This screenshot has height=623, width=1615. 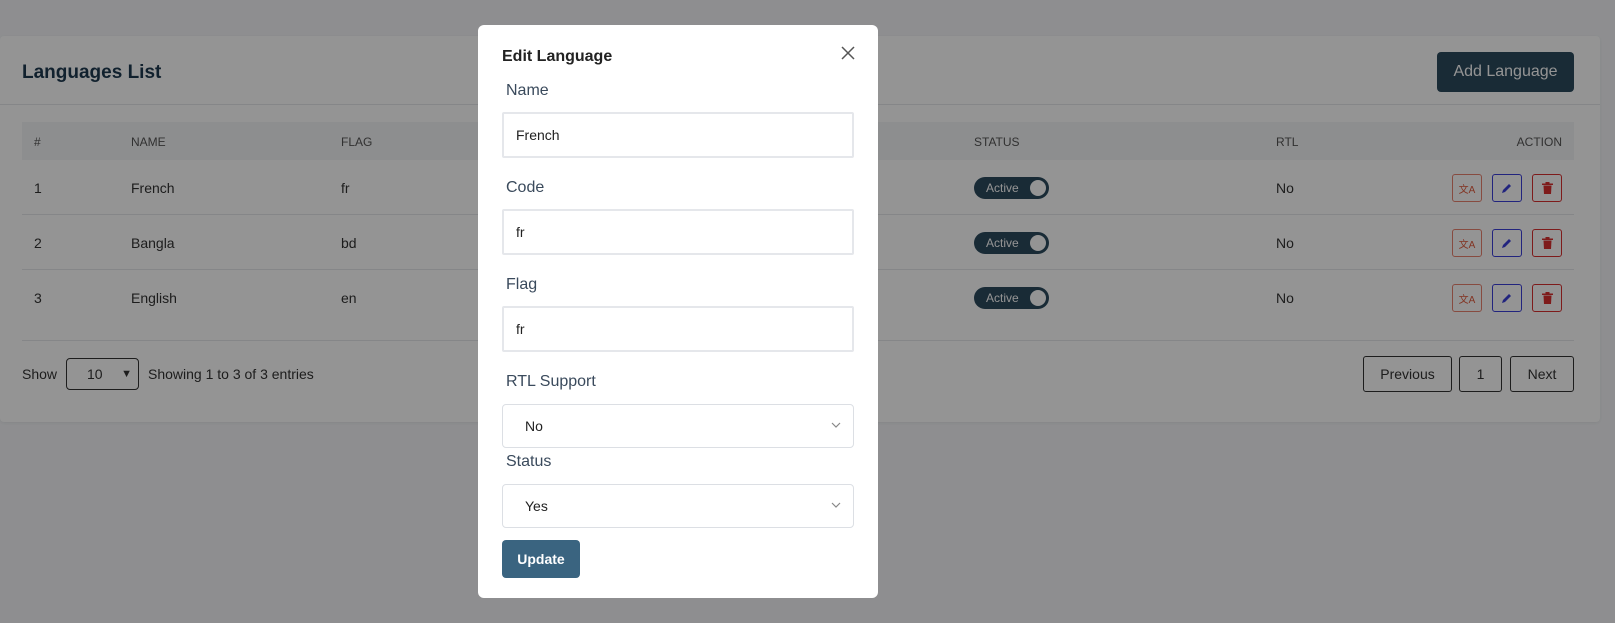 What do you see at coordinates (678, 135) in the screenshot?
I see `name-input` at bounding box center [678, 135].